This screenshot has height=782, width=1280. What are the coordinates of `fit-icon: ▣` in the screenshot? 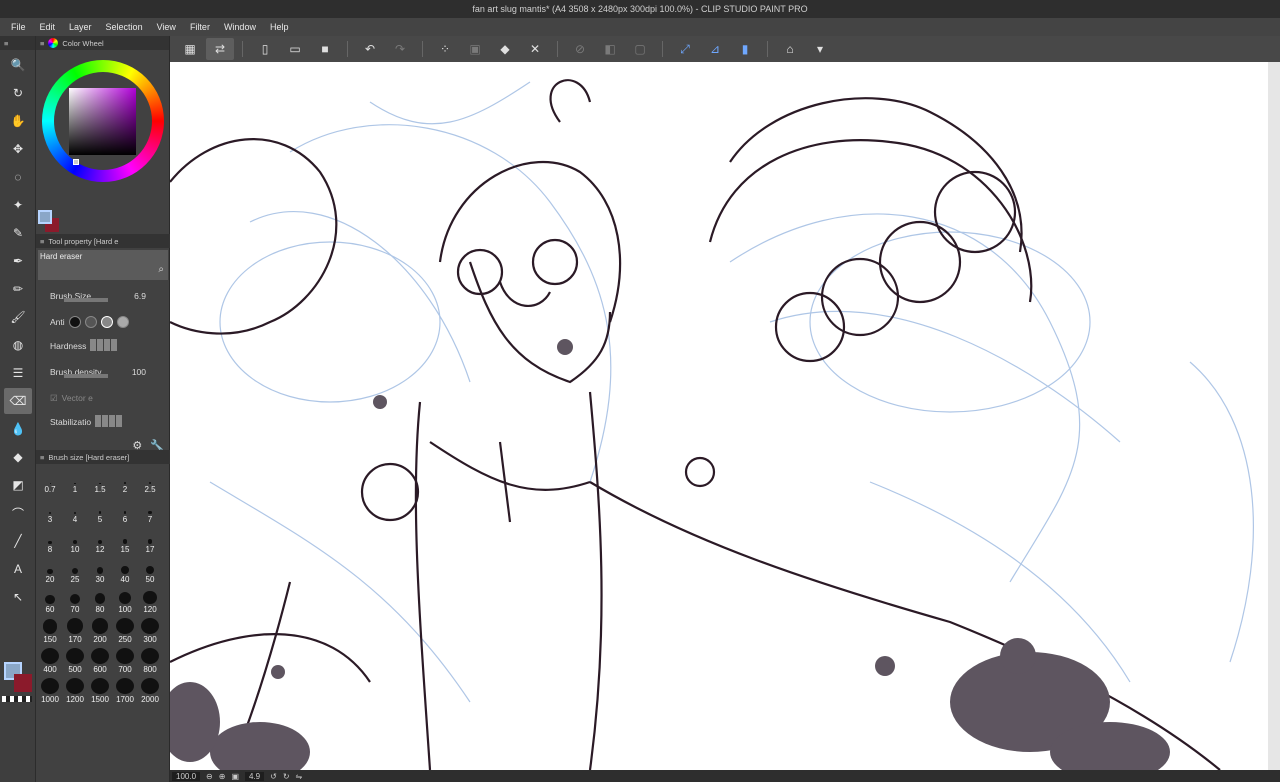 It's located at (235, 776).